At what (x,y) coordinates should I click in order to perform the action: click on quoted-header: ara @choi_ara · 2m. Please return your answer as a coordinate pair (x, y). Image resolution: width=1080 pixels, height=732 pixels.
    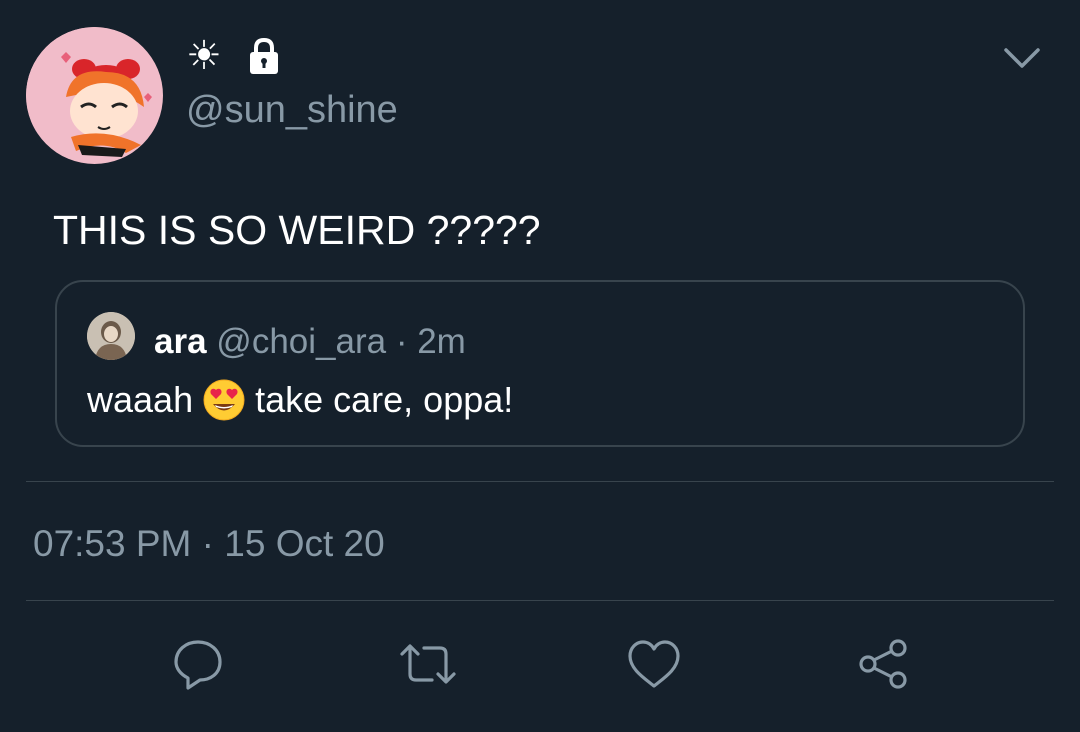
    Looking at the image, I should click on (310, 342).